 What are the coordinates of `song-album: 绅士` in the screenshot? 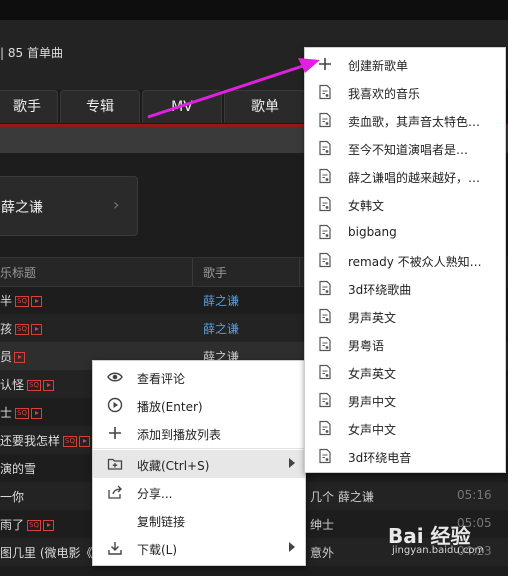 It's located at (322, 524).